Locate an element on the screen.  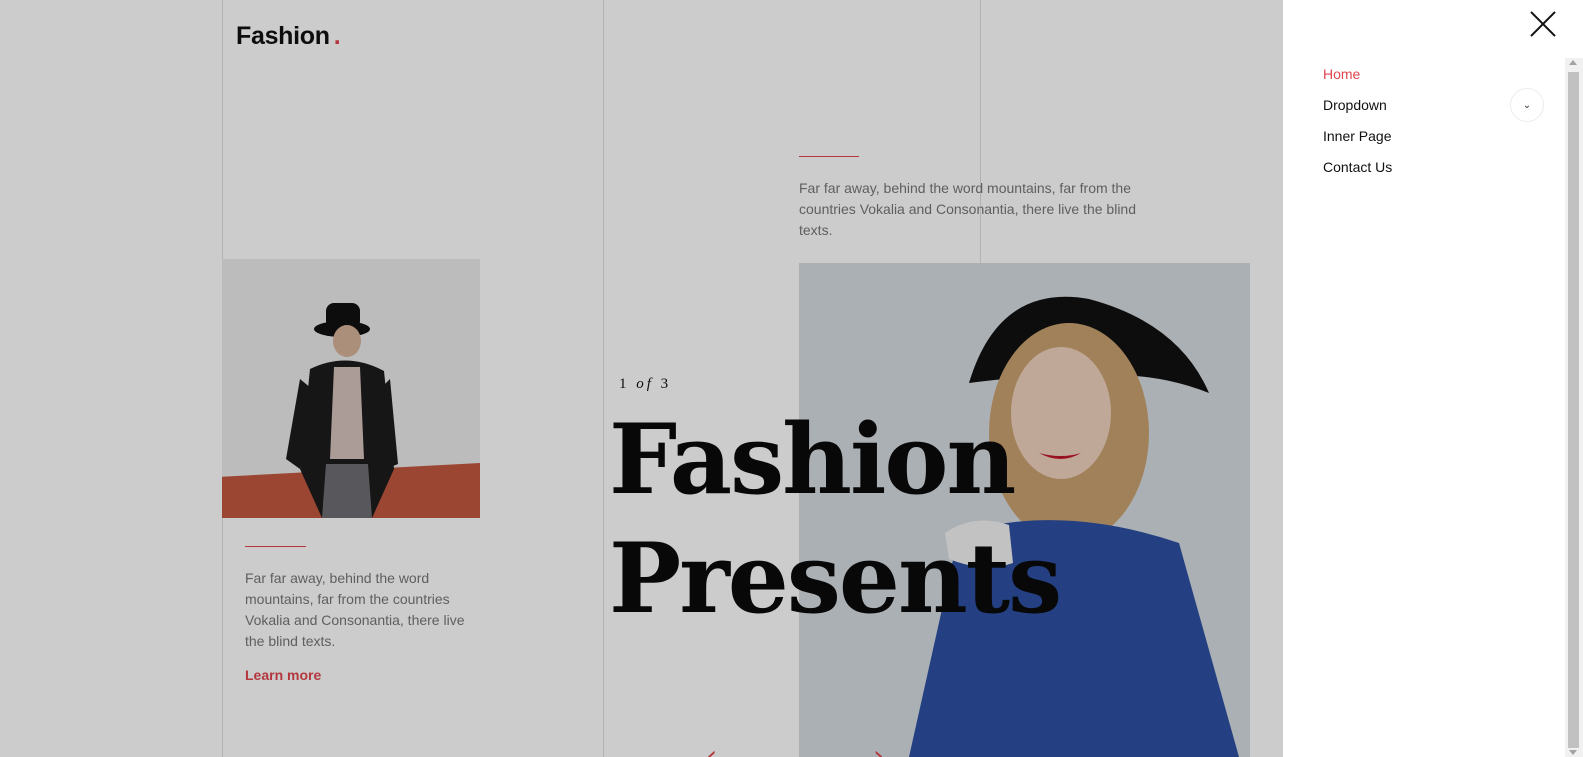
side-menu: Home Dropdown Inner Page Contact Us is located at coordinates (1357, 126).